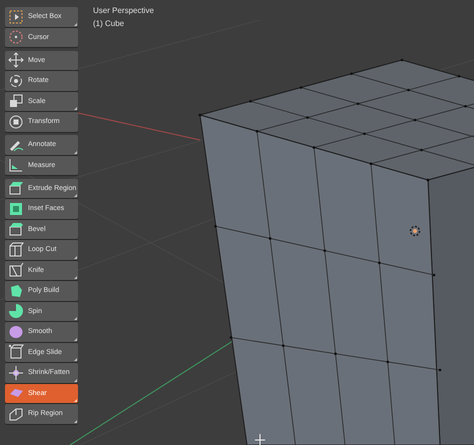 Image resolution: width=474 pixels, height=445 pixels. Describe the element at coordinates (16, 352) in the screenshot. I see `edge-slide-icon` at that location.